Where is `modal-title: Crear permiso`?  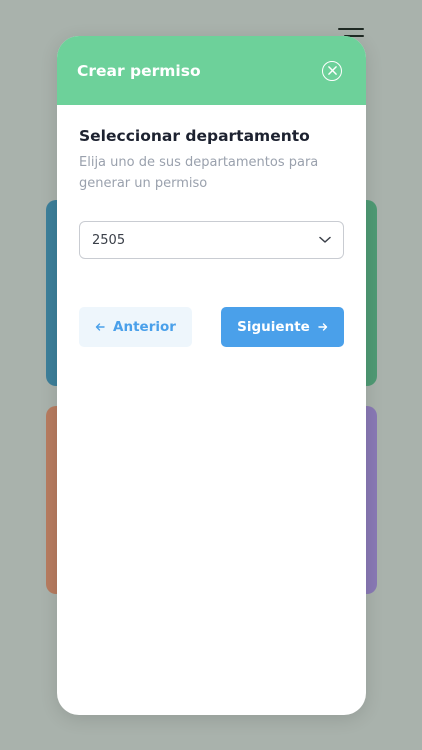 modal-title: Crear permiso is located at coordinates (139, 70).